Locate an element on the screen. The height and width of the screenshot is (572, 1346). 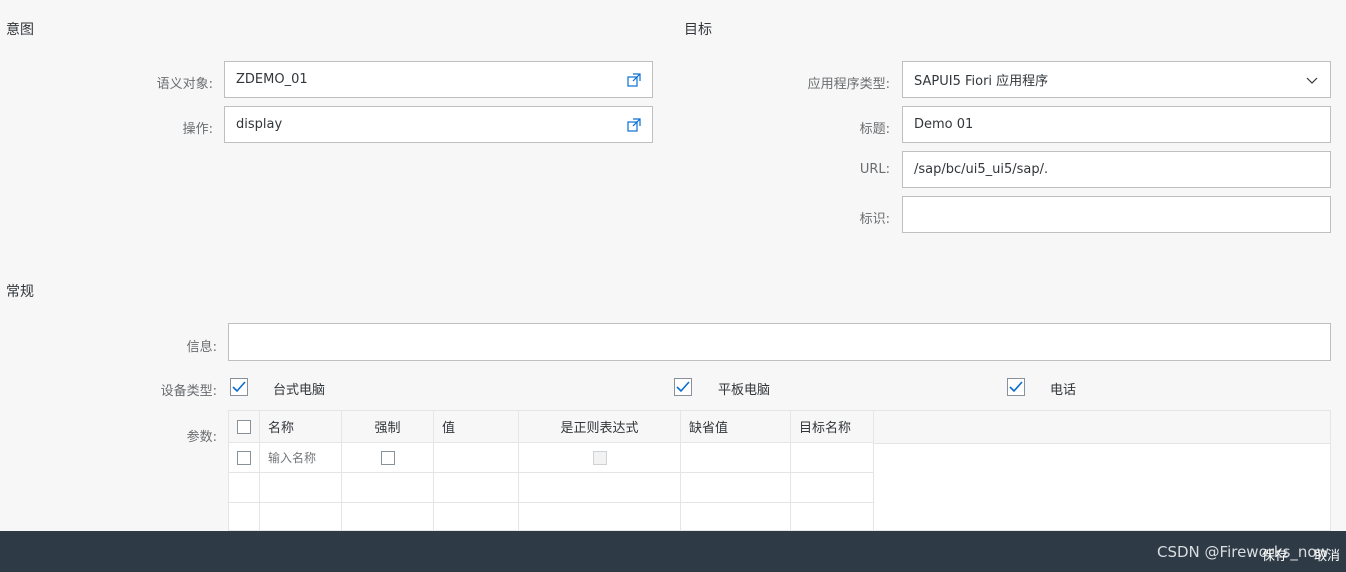
params-table: 名称 强制 值 是正则表达式 缺省值 目标名称 输入名称 is located at coordinates (551, 470).